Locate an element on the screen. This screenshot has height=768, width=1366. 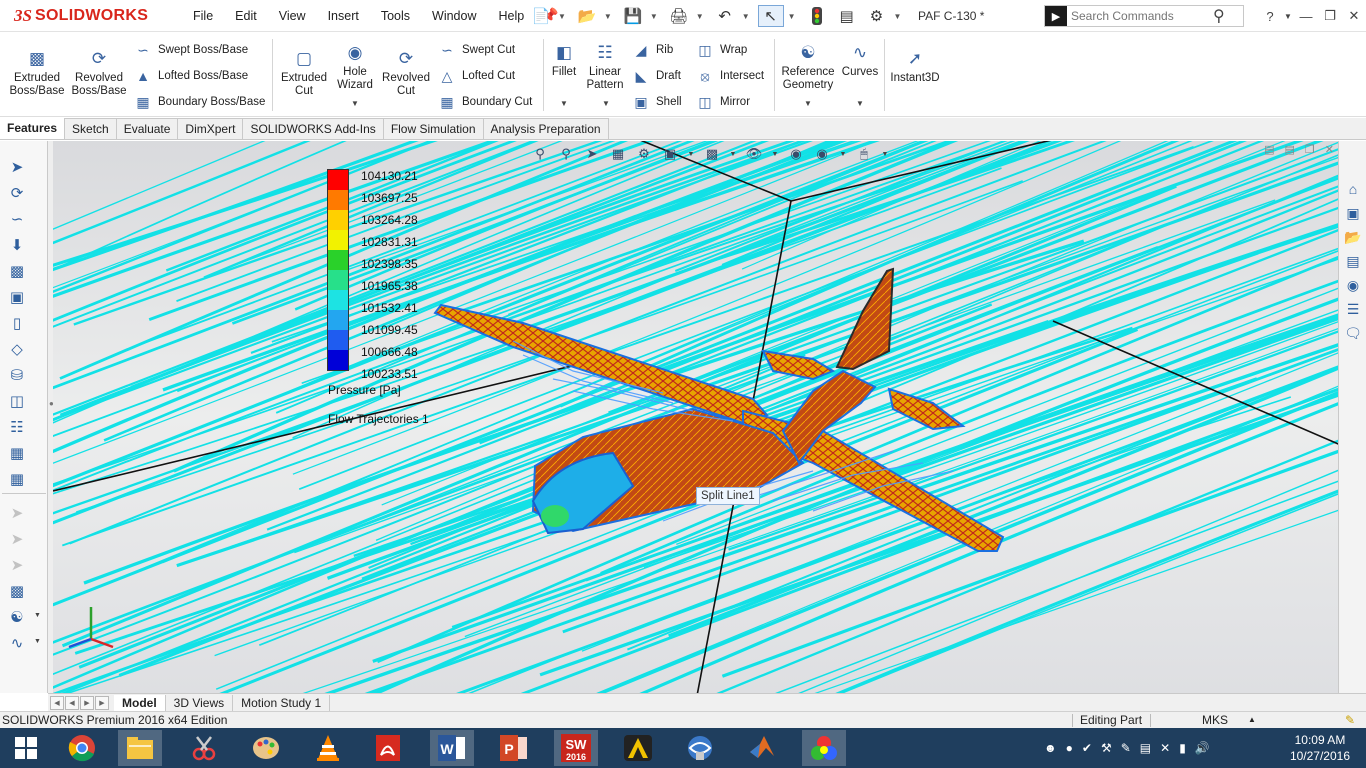
file-explorer-taskbar-icon is located at coordinates (140, 748).